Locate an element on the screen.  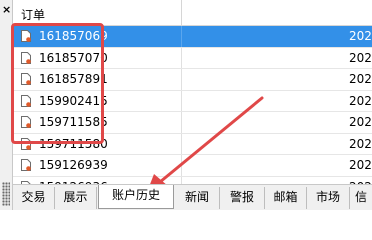
terminal-sidebar: × is located at coordinates (6, 105).